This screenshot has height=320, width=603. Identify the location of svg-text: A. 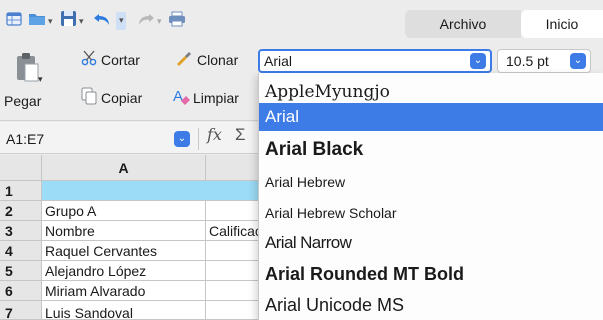
(178, 96).